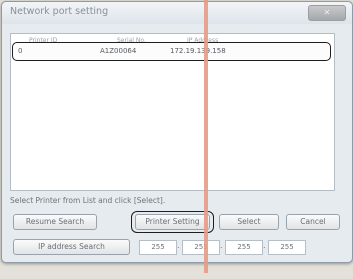 This screenshot has height=279, width=353. Describe the element at coordinates (287, 247) in the screenshot. I see `ip-octet-4-input: 255` at that location.